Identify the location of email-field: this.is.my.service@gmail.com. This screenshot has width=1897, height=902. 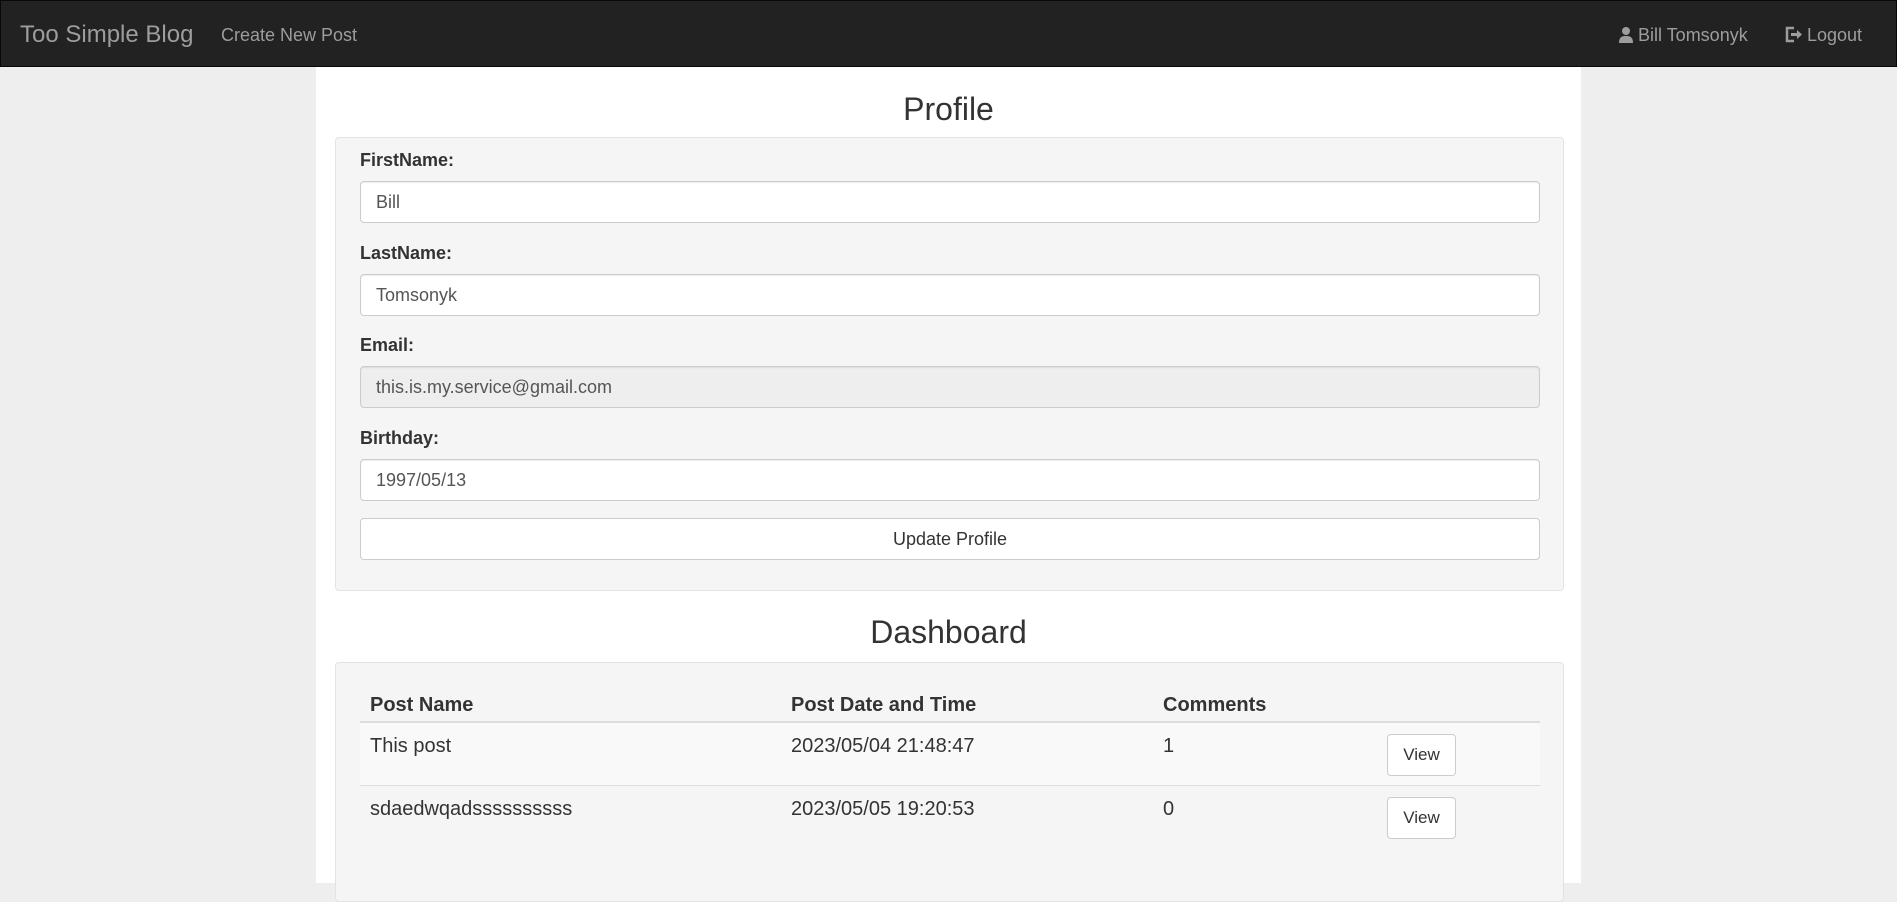
(950, 387).